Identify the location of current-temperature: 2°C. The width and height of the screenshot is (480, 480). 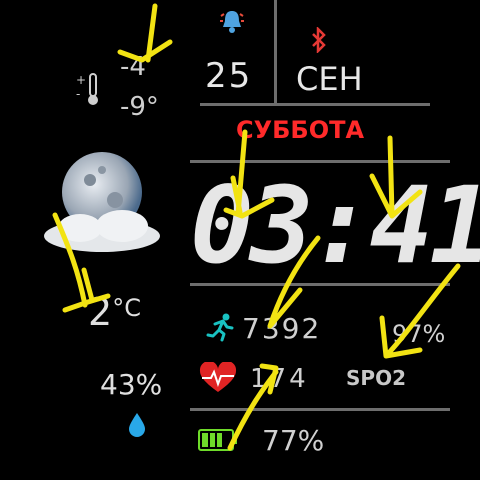
(114, 312).